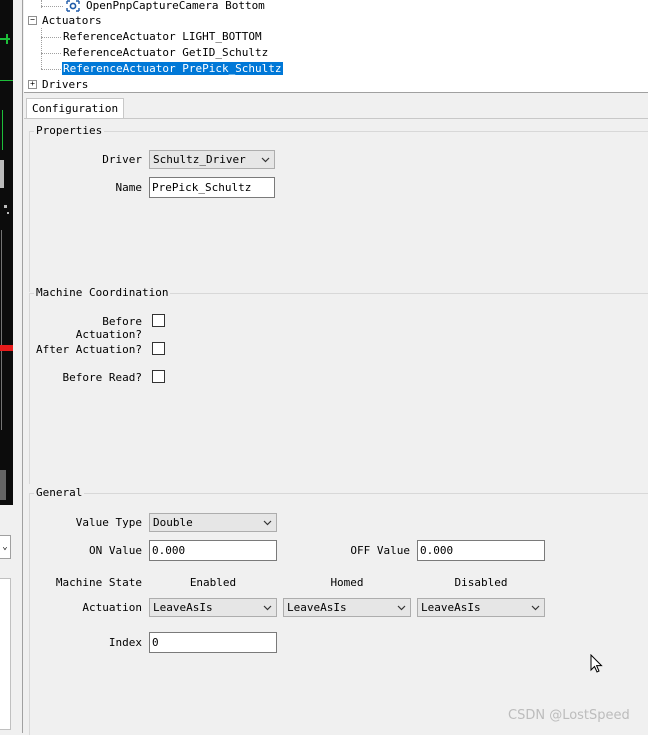 Image resolution: width=648 pixels, height=735 pixels. Describe the element at coordinates (98, 582) in the screenshot. I see `machine-state-label: Machine State` at that location.